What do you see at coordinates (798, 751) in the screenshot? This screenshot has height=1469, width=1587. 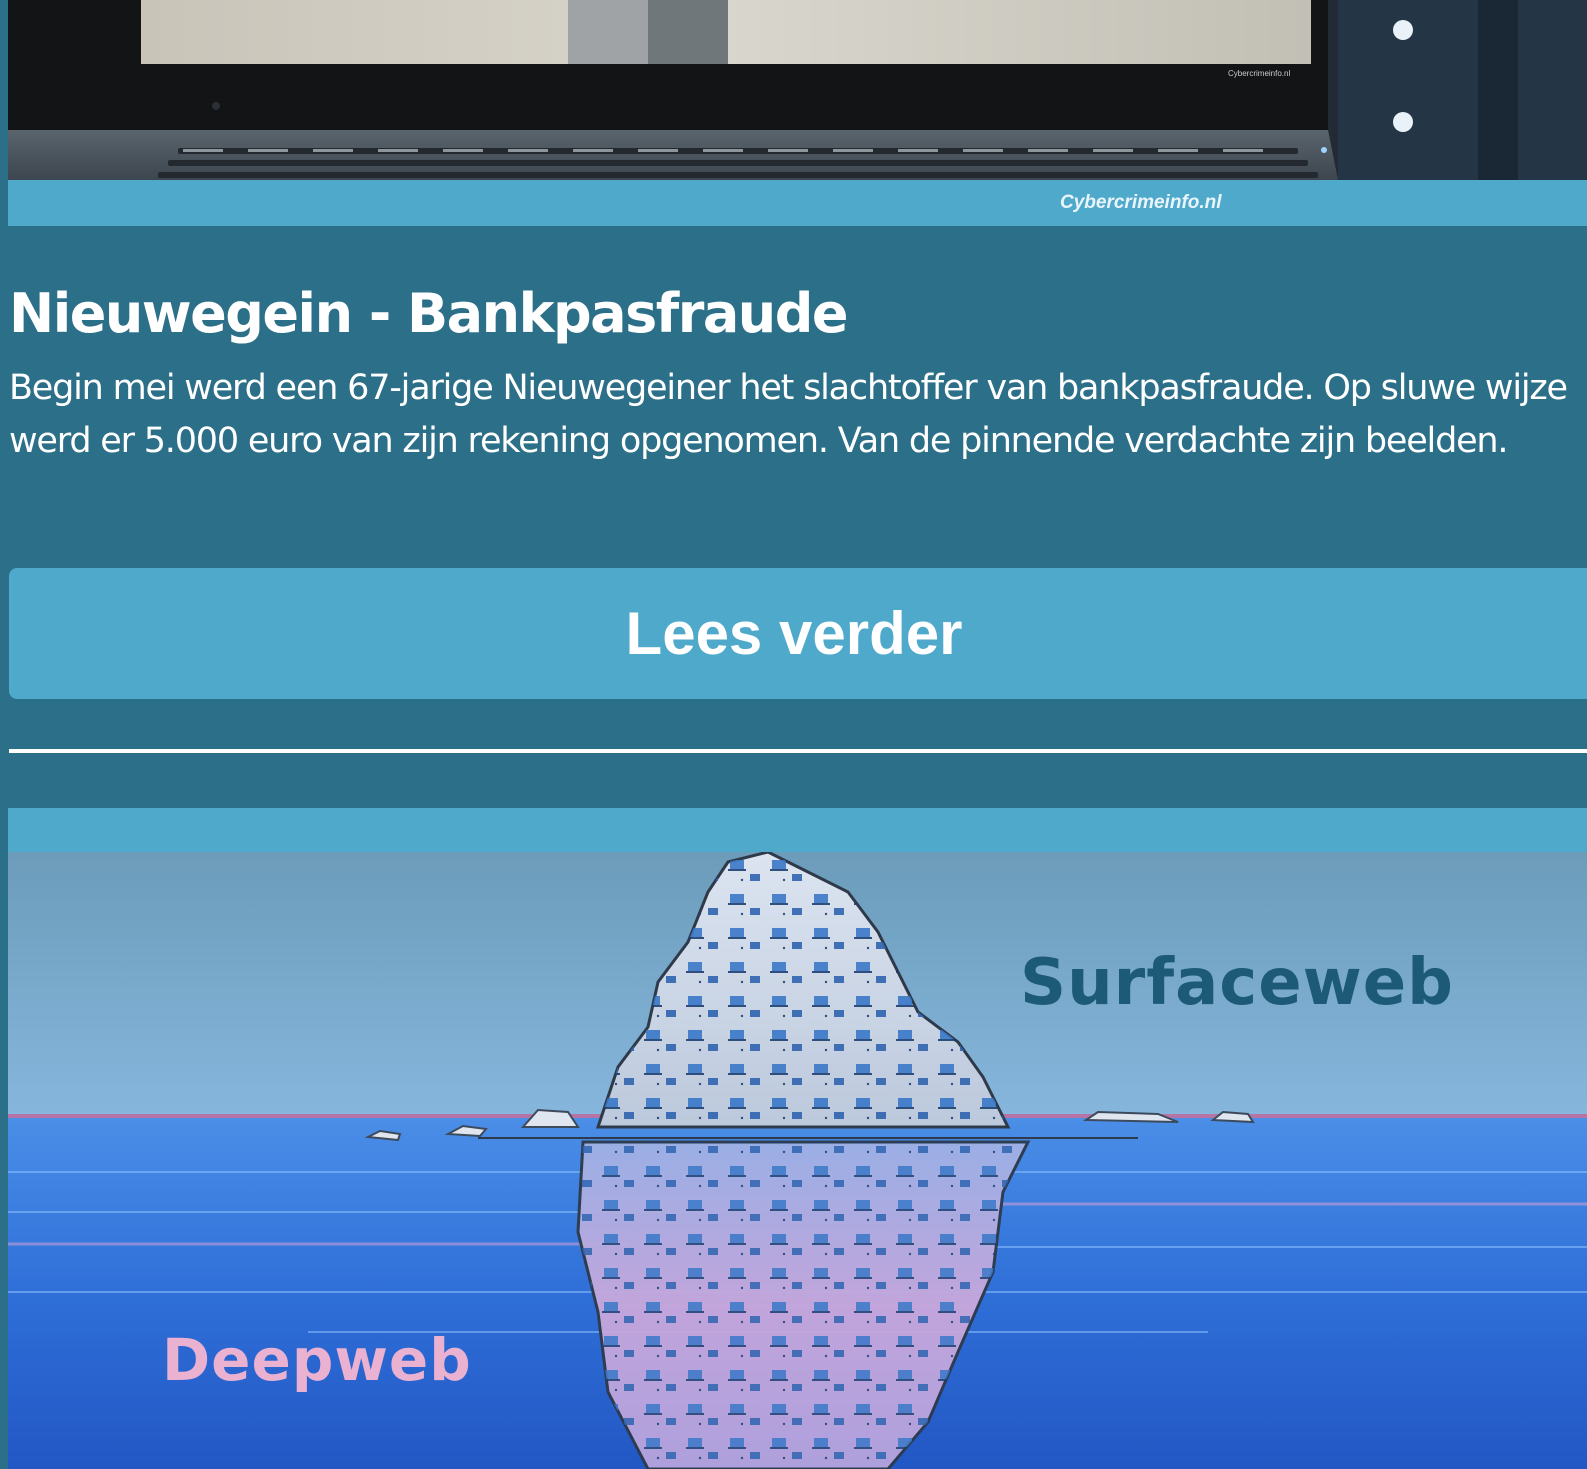 I see `article-divider` at bounding box center [798, 751].